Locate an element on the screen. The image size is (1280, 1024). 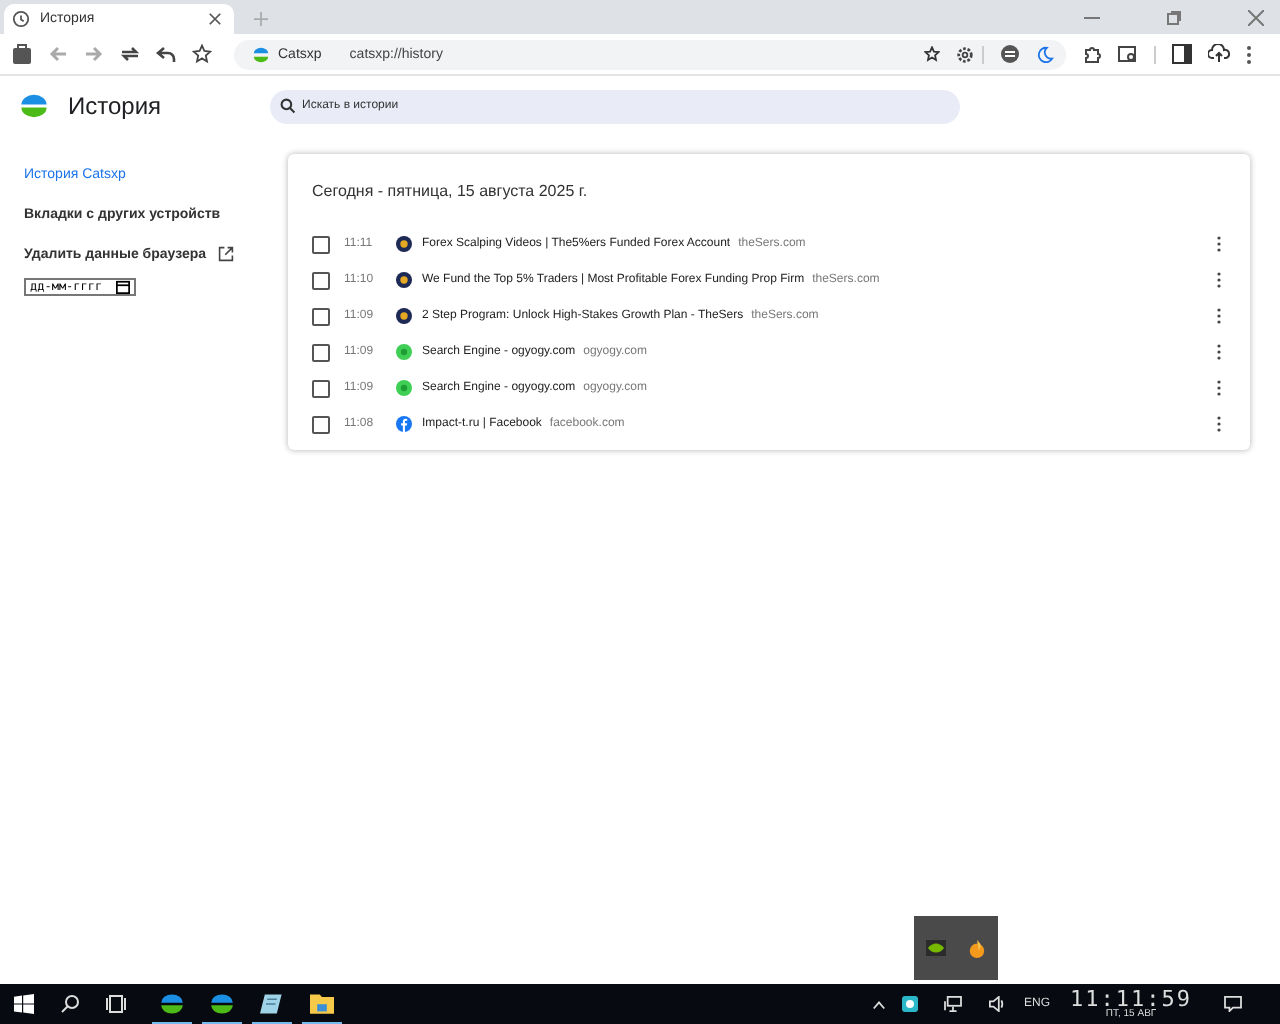
facebook-icon is located at coordinates (404, 424).